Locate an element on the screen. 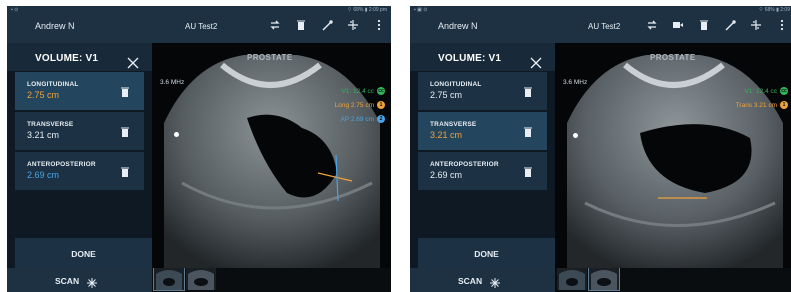  long-caliper is located at coordinates (335, 177).